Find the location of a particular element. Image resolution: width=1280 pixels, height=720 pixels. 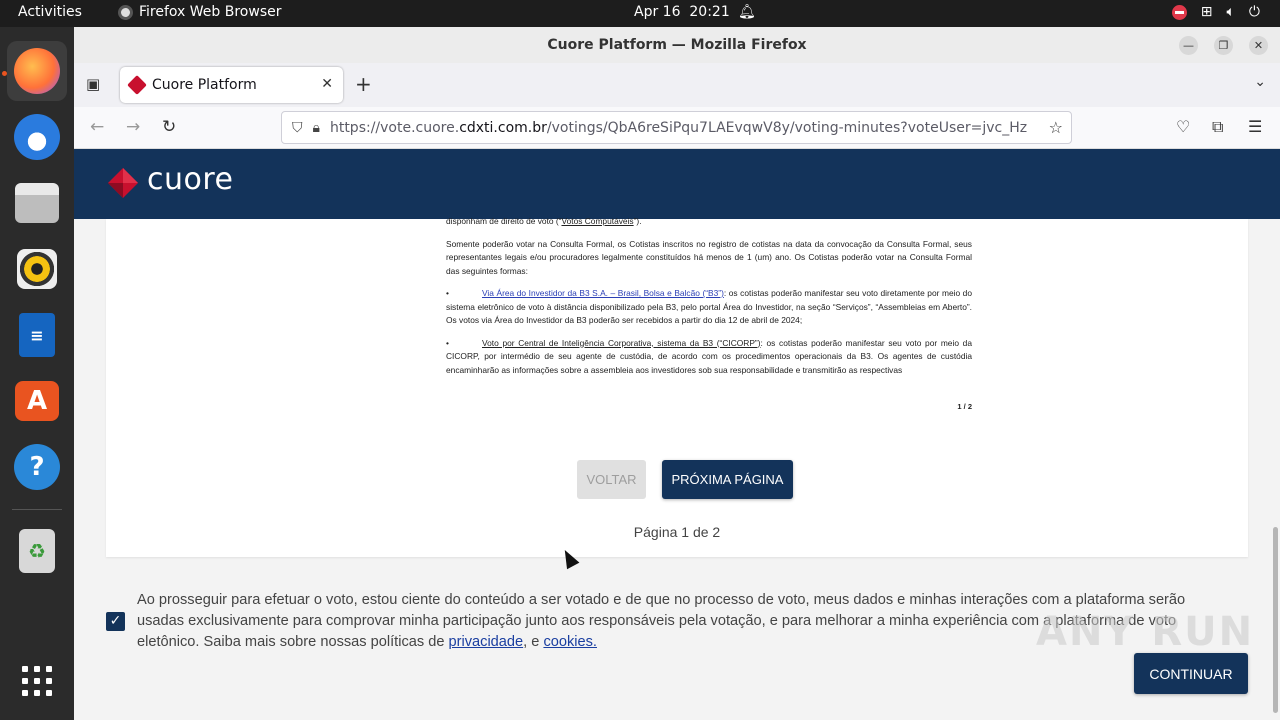

secure-lock-icon: 🔒︎ is located at coordinates (316, 128).